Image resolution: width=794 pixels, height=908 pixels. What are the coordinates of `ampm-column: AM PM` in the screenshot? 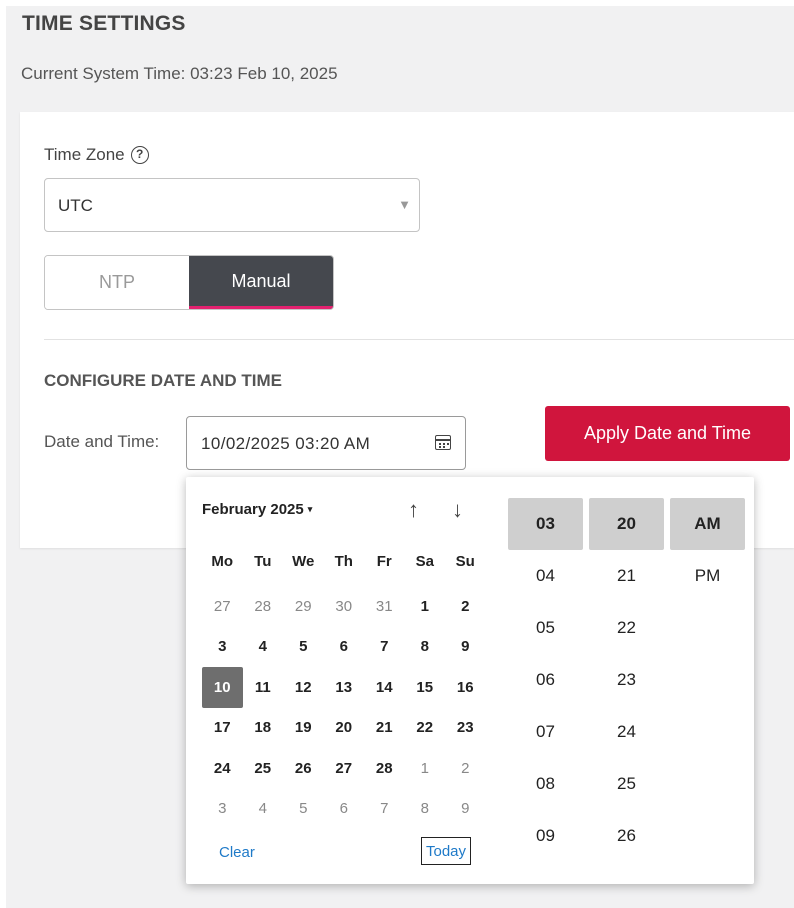 It's located at (707, 550).